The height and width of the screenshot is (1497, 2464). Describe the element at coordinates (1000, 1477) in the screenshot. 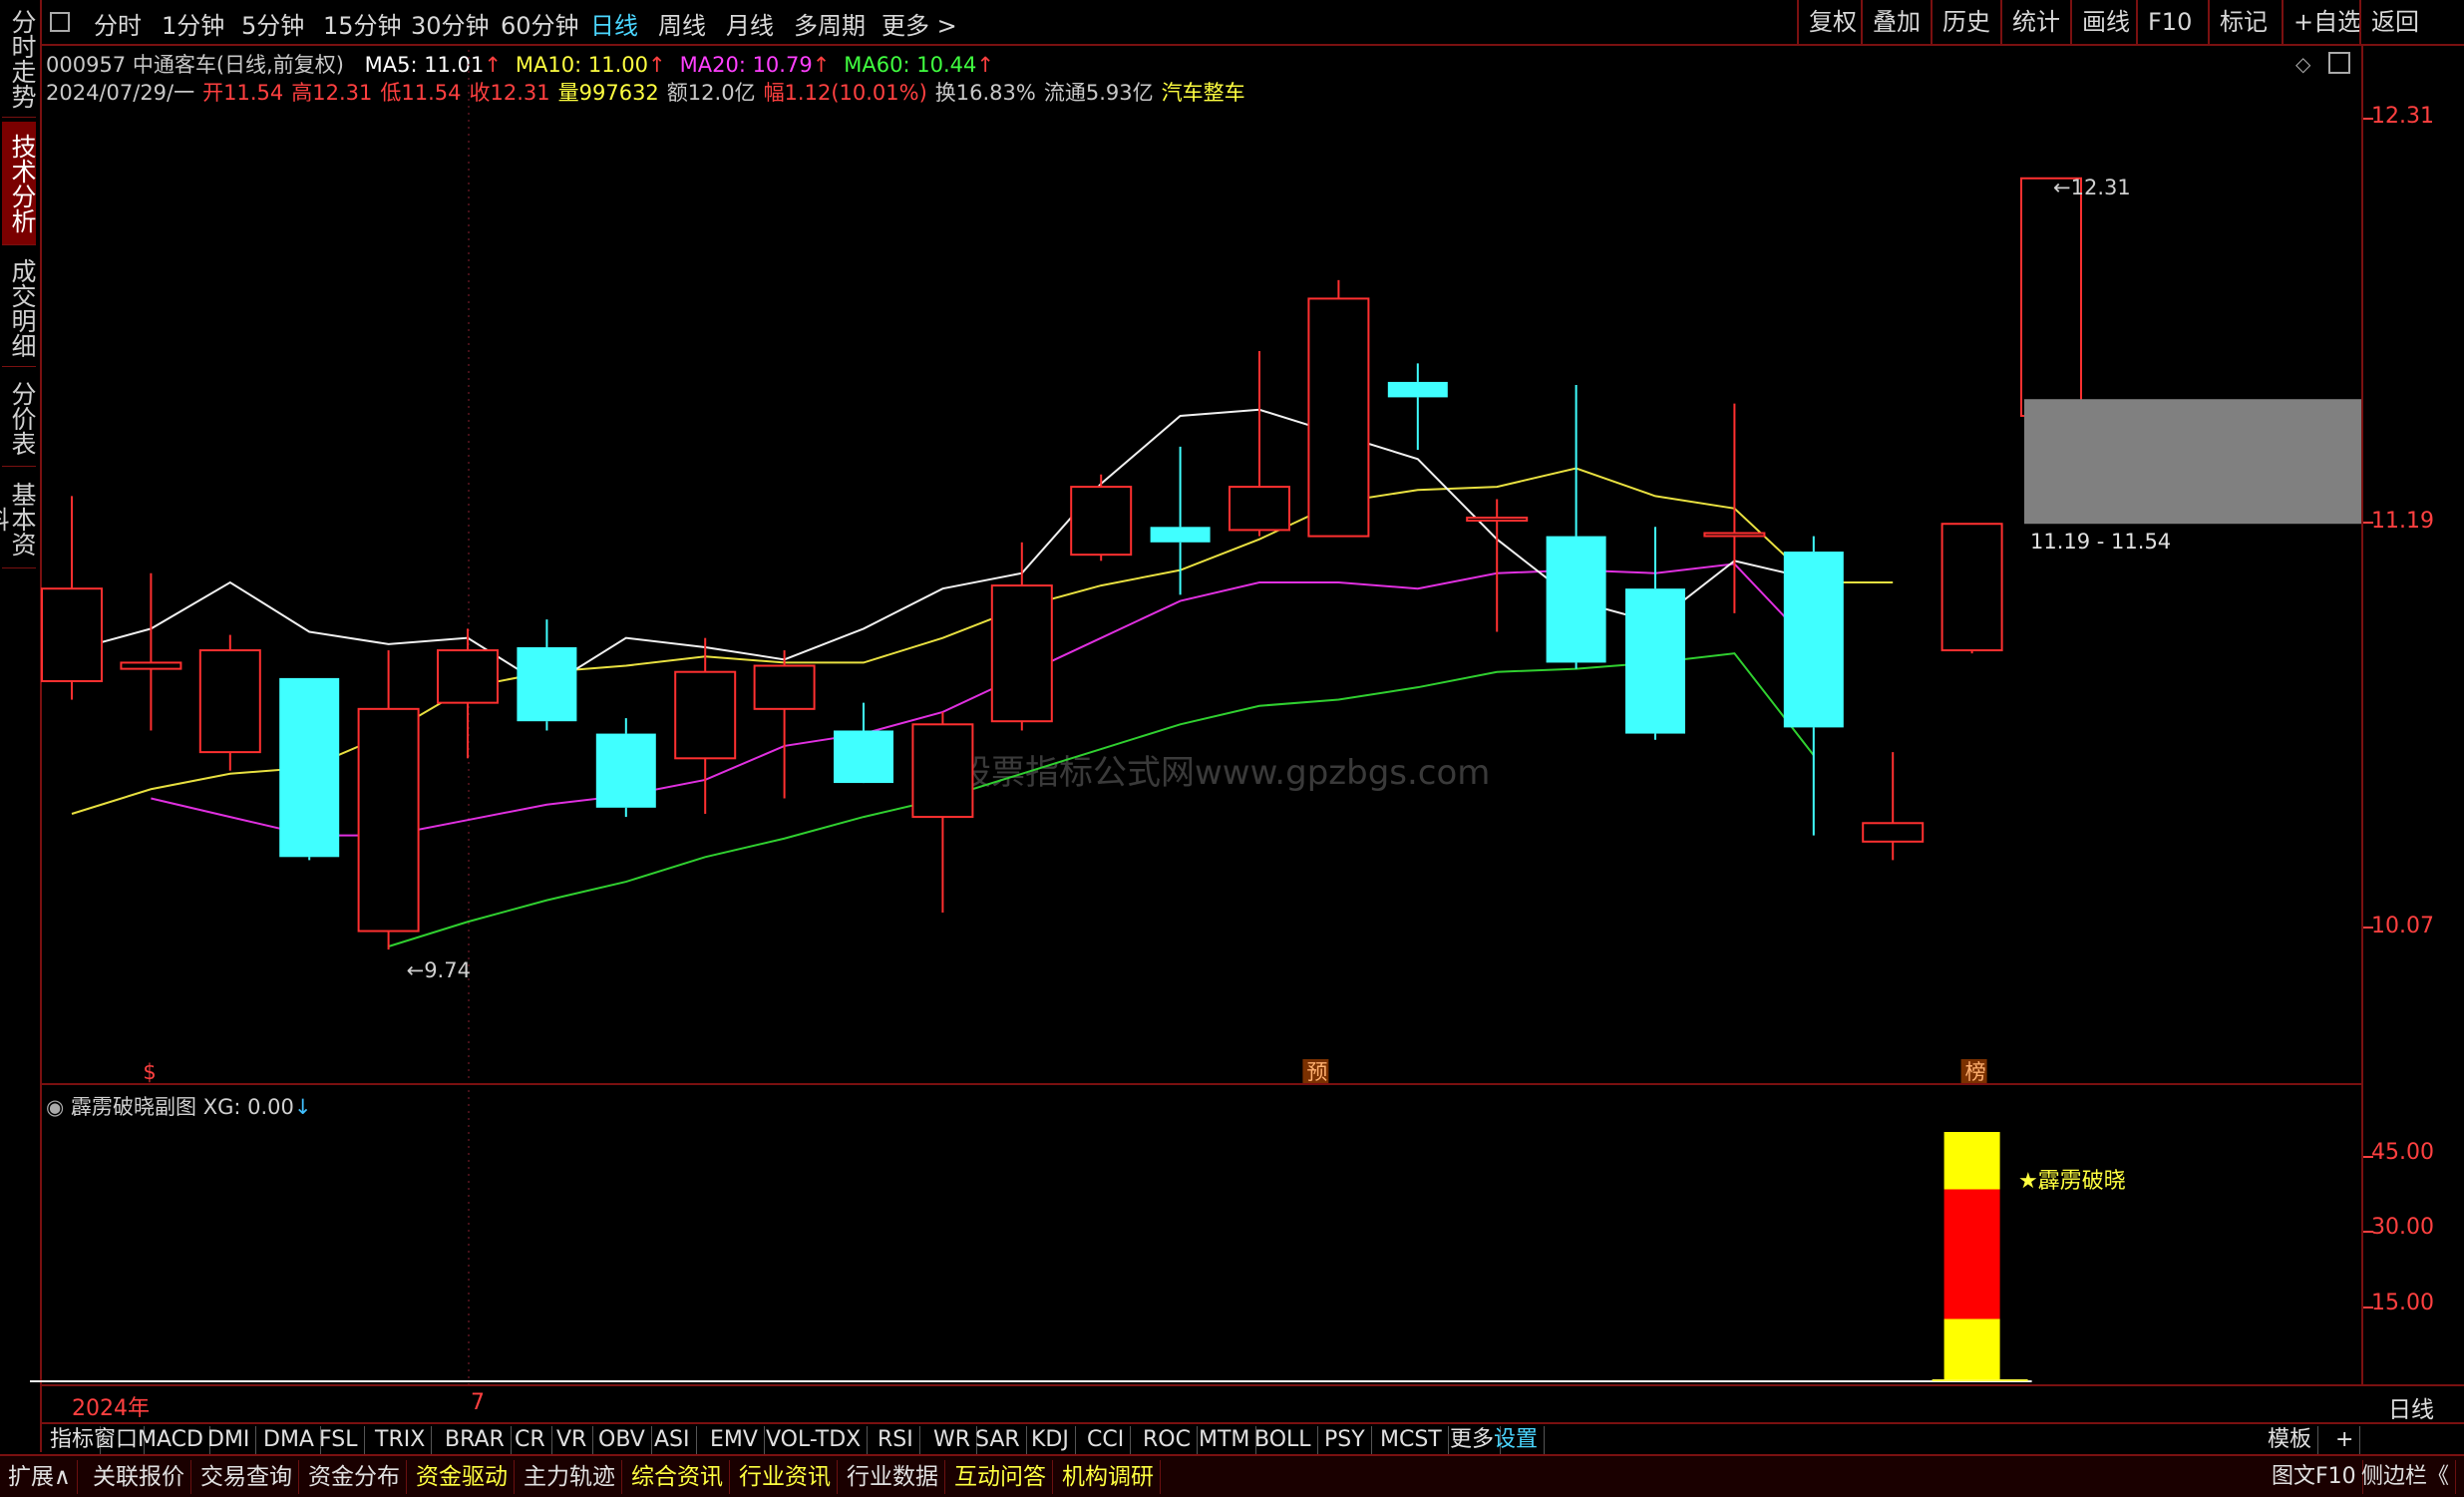

I see `bottom-tab-9: 互动问答` at that location.